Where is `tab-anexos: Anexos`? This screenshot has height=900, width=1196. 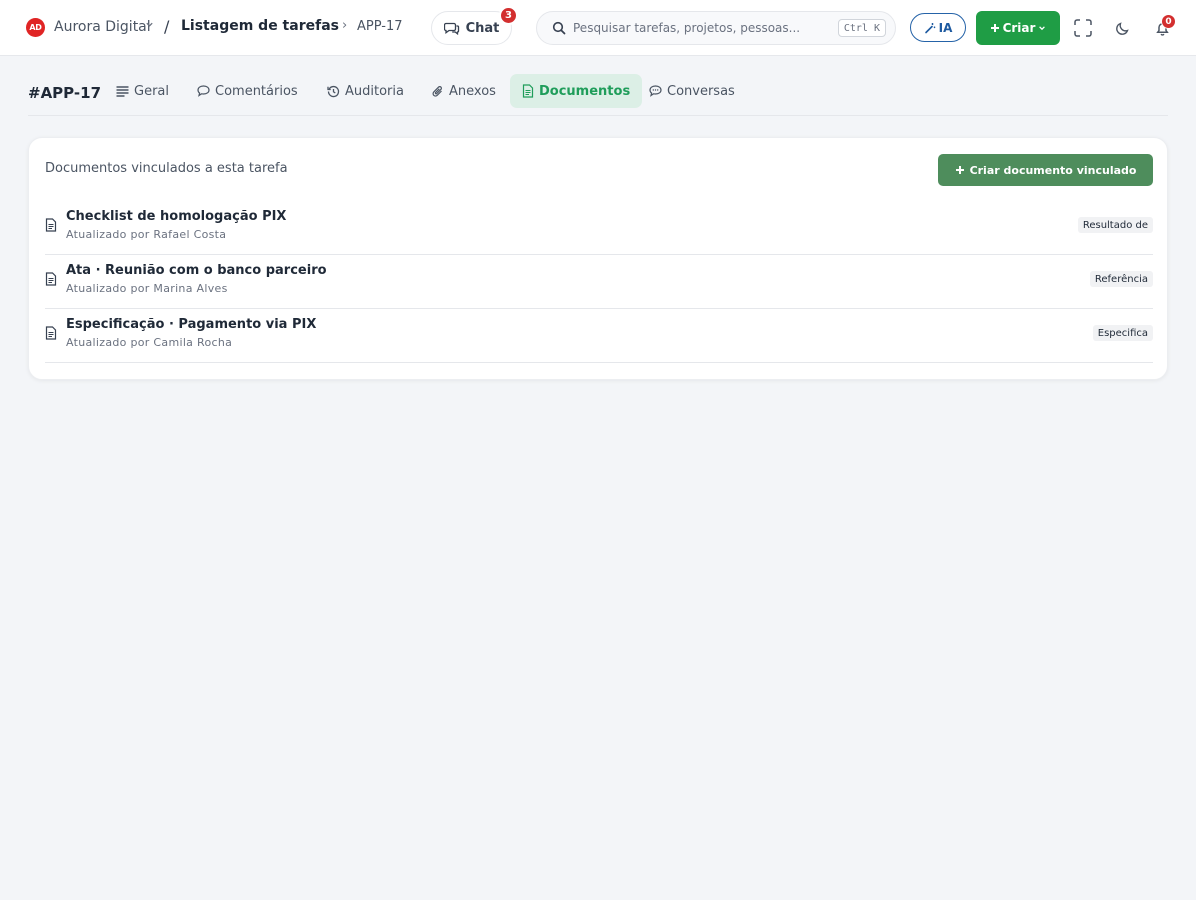
tab-anexos: Anexos is located at coordinates (464, 91).